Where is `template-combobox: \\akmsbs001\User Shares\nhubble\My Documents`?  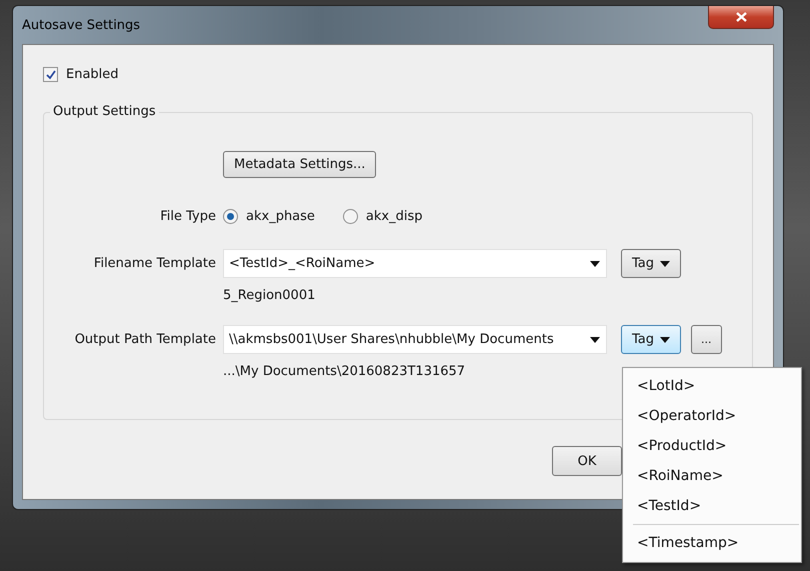 template-combobox: \\akmsbs001\User Shares\nhubble\My Documents is located at coordinates (415, 339).